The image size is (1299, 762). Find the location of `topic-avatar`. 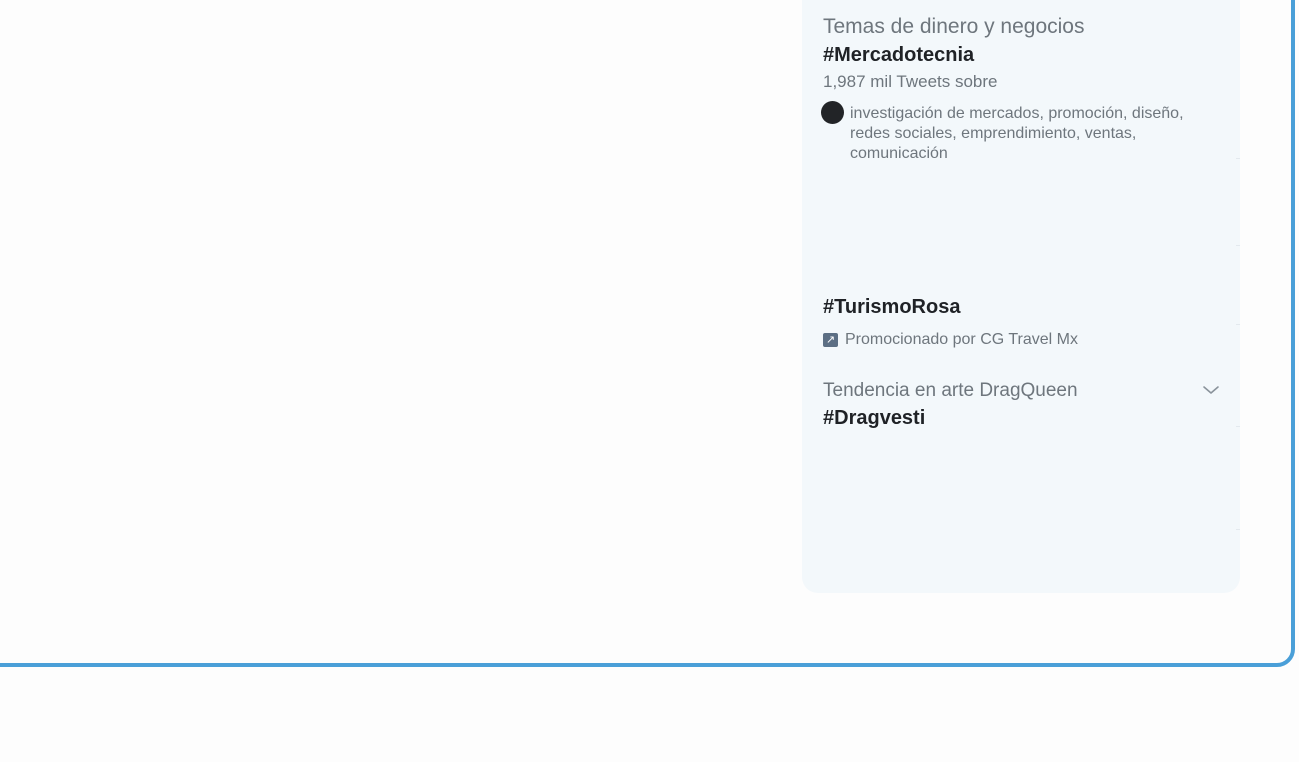

topic-avatar is located at coordinates (832, 112).